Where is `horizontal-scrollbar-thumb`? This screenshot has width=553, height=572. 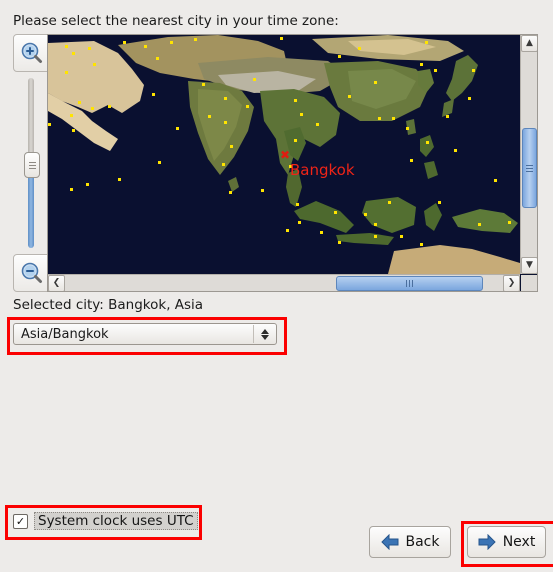
horizontal-scrollbar-thumb is located at coordinates (409, 283).